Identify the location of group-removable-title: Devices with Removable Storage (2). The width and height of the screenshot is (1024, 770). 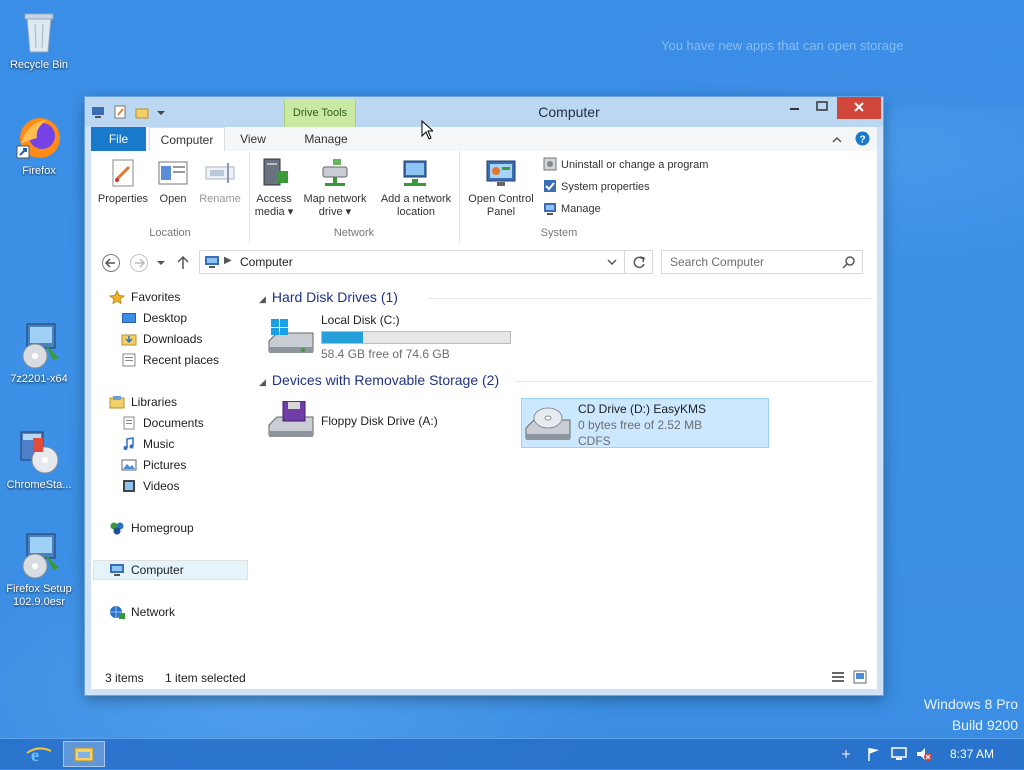
(385, 380).